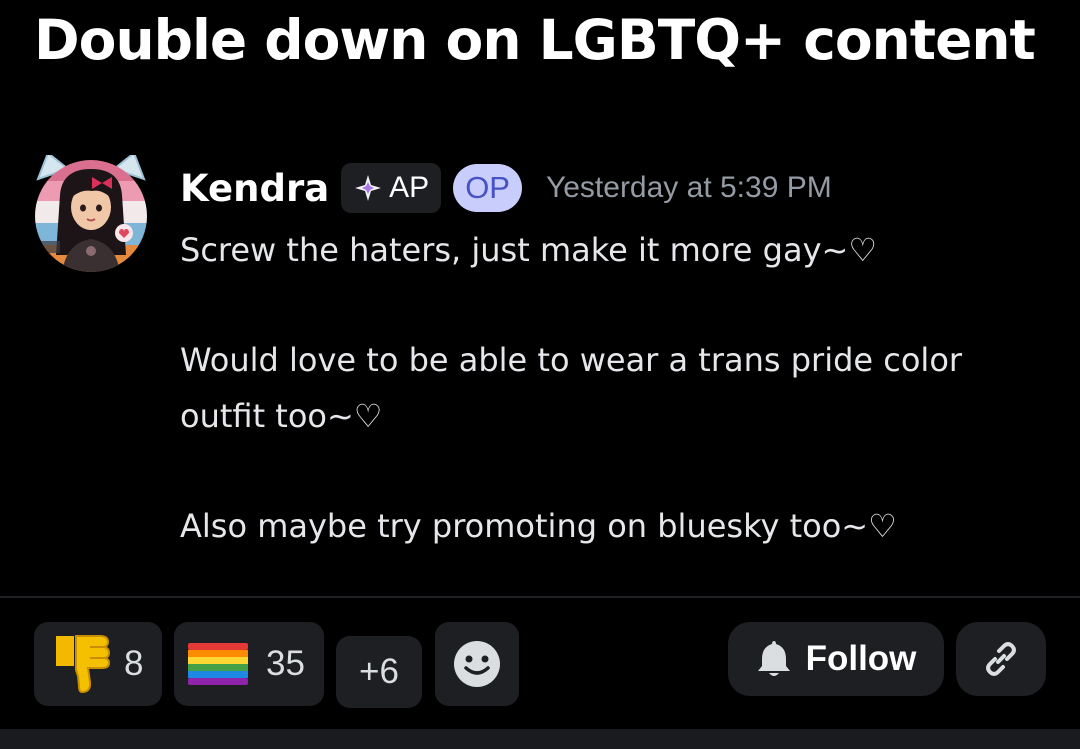 Image resolution: width=1080 pixels, height=749 pixels. Describe the element at coordinates (254, 188) in the screenshot. I see `author-name: Kendra` at that location.